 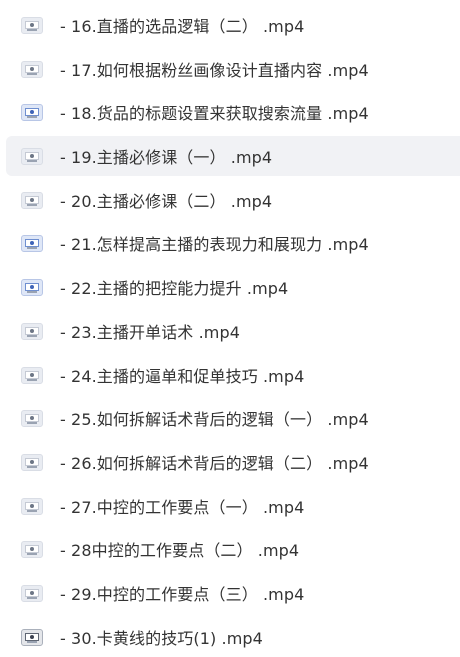 I want to click on file-row: - 26.如何拆解话术背后的逻辑（二） .mp4, so click(x=233, y=462).